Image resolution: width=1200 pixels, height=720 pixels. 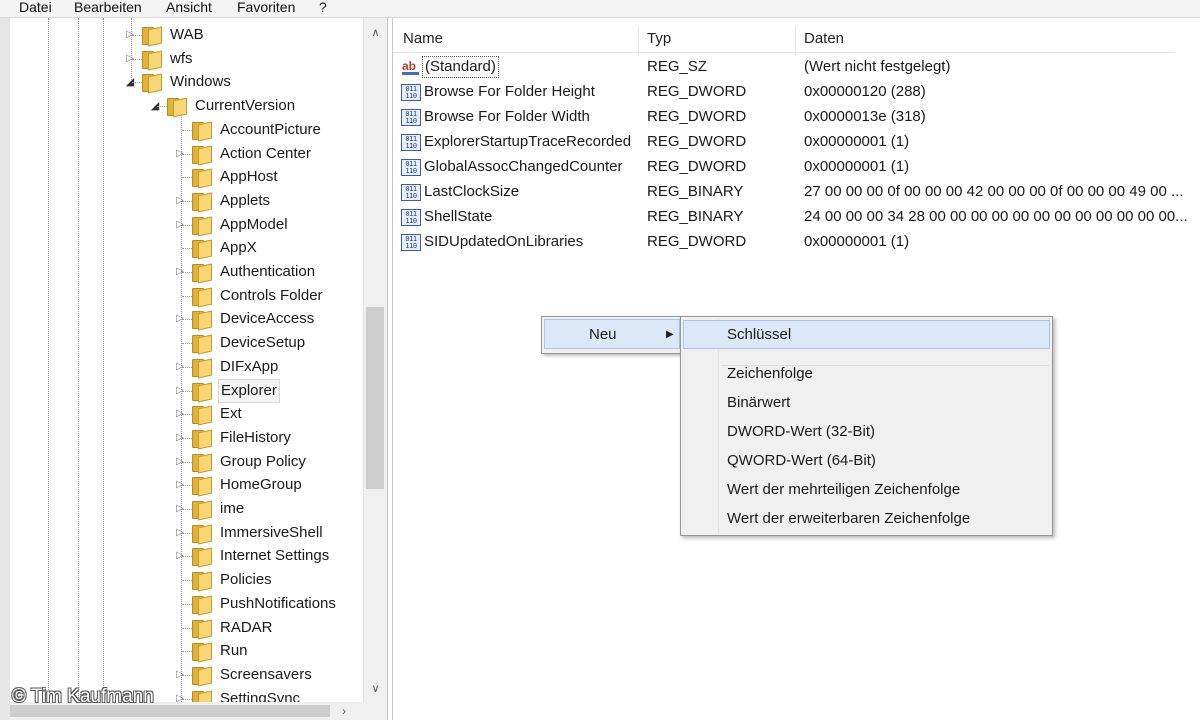 What do you see at coordinates (181, 154) in the screenshot?
I see `tree-item: ▷ Action Center` at bounding box center [181, 154].